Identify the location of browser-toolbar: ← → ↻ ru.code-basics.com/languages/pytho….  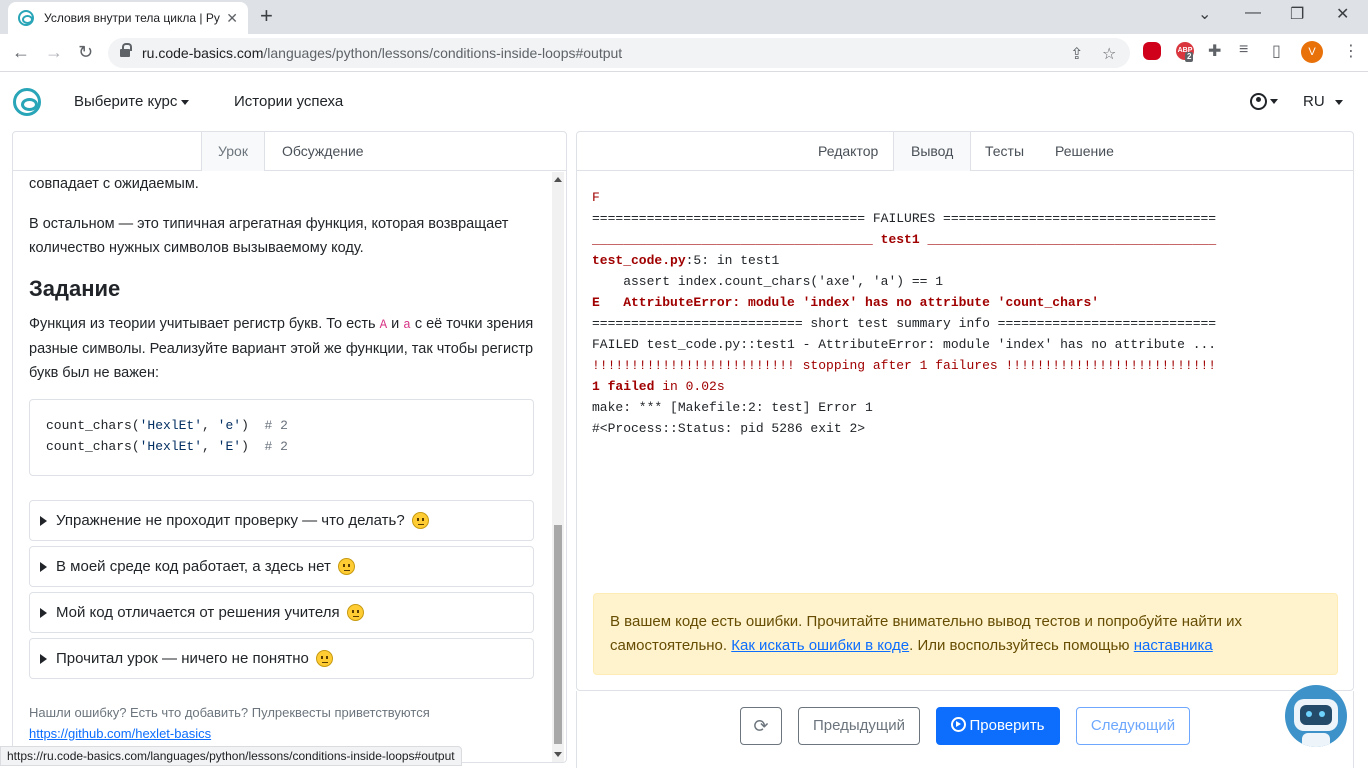
(684, 53).